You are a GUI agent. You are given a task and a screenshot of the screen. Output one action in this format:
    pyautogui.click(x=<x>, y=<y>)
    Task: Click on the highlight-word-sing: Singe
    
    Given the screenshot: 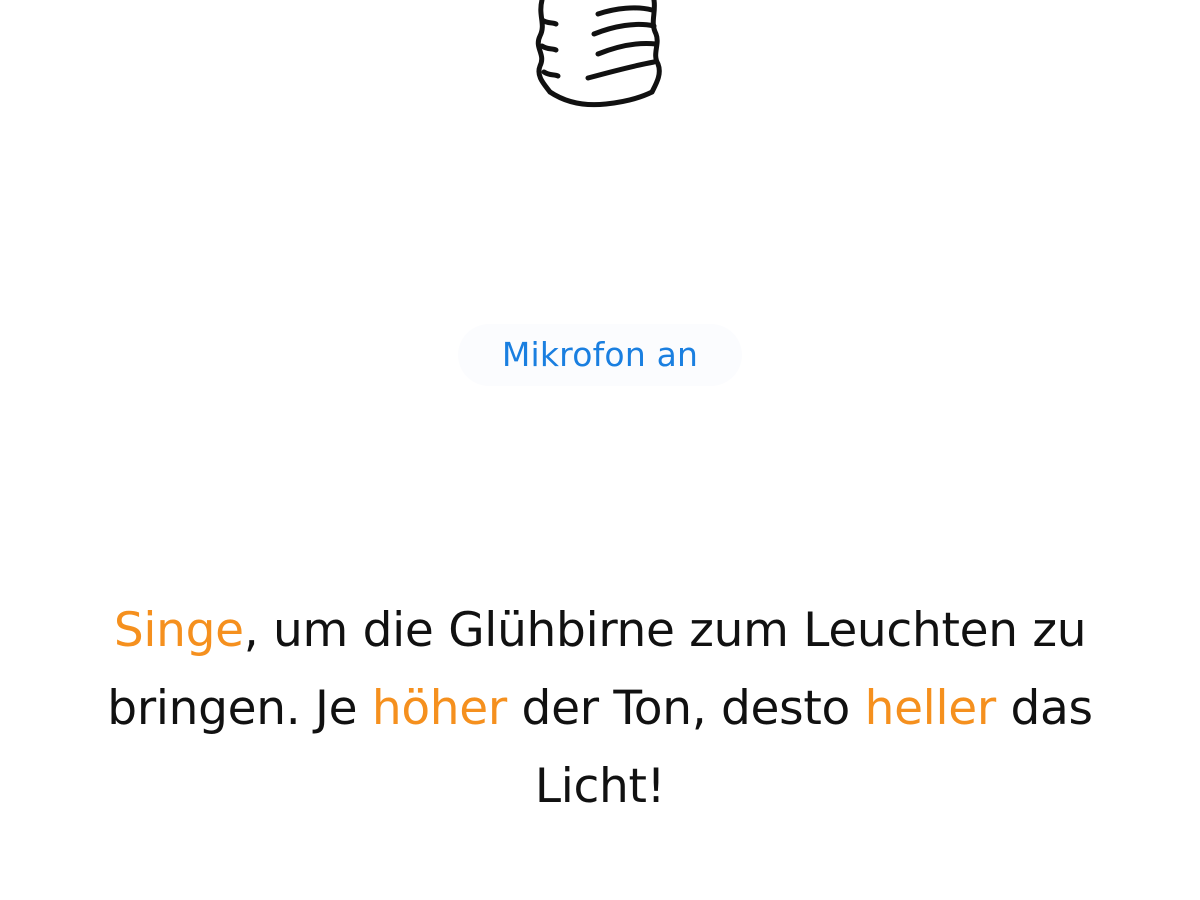 What is the action you would take?
    pyautogui.click(x=178, y=630)
    